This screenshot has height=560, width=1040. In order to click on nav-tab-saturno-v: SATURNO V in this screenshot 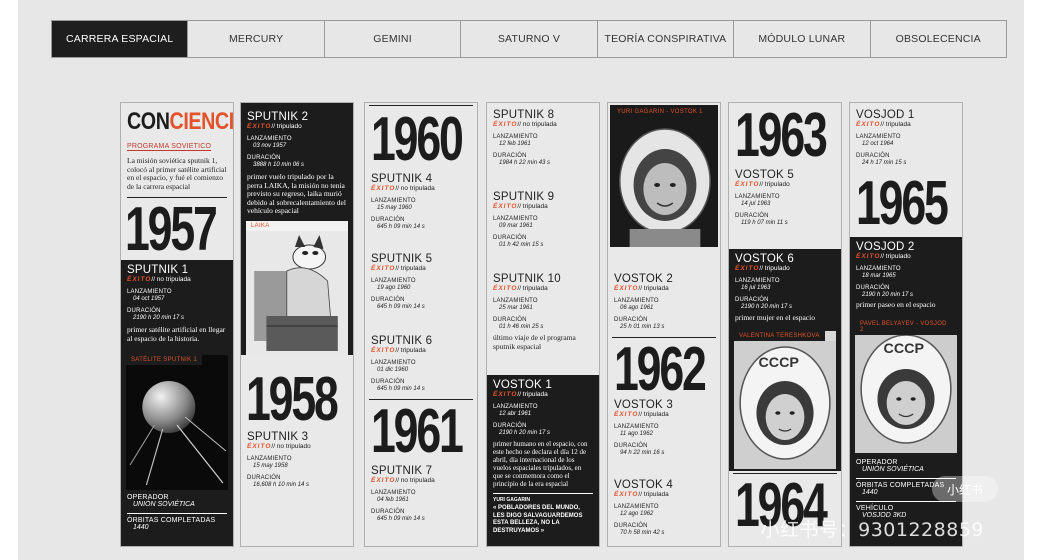, I will do `click(529, 39)`.